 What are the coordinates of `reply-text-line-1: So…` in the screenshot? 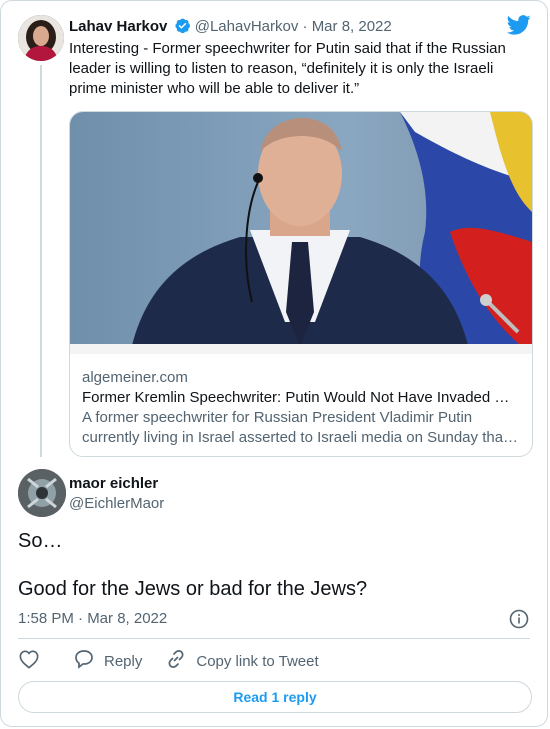 It's located at (40, 541).